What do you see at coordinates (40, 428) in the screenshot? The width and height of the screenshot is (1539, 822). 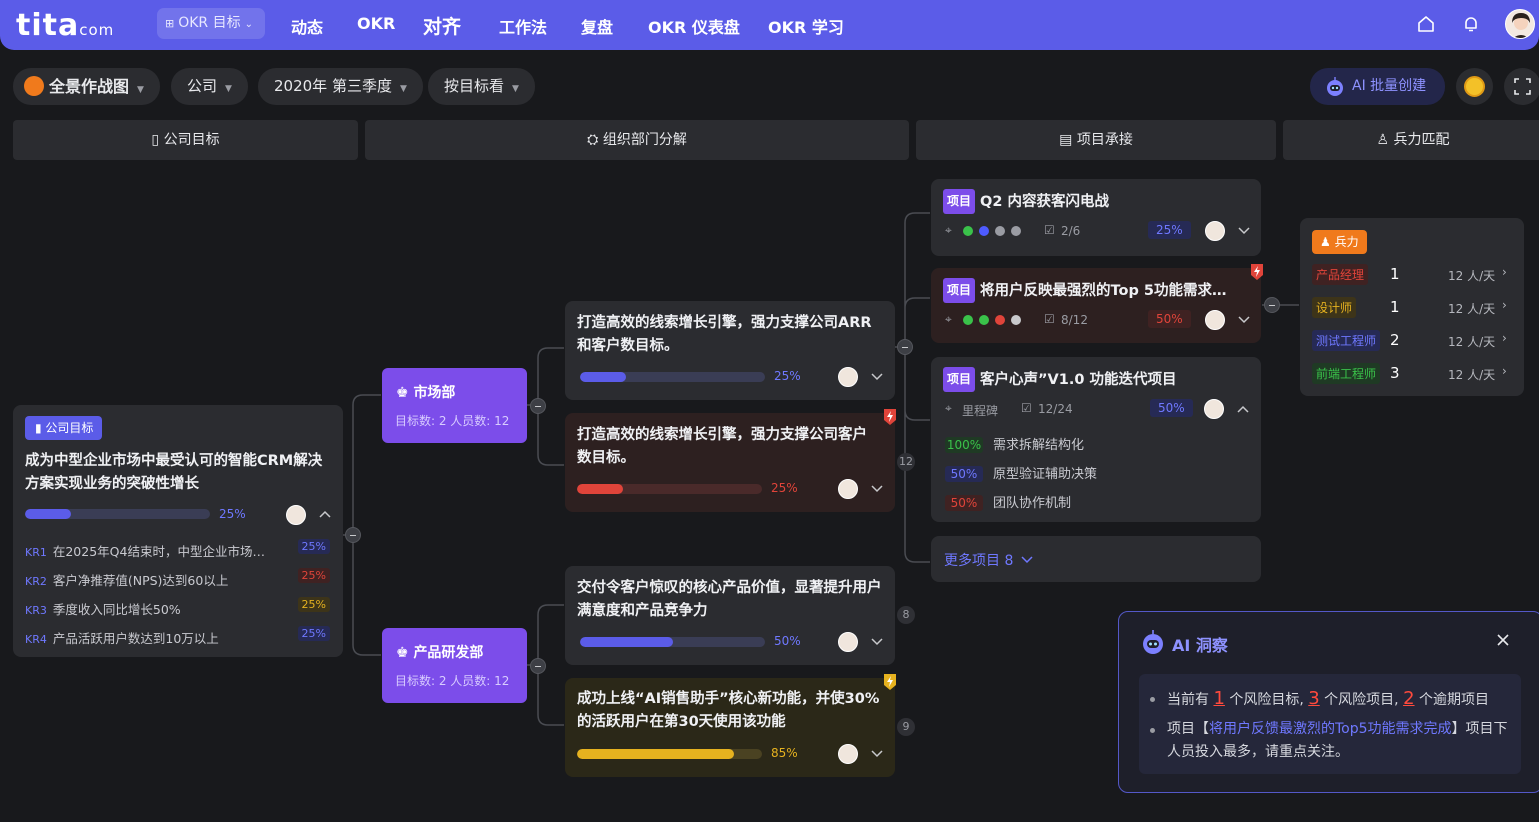 I see `building-icon: ▮` at bounding box center [40, 428].